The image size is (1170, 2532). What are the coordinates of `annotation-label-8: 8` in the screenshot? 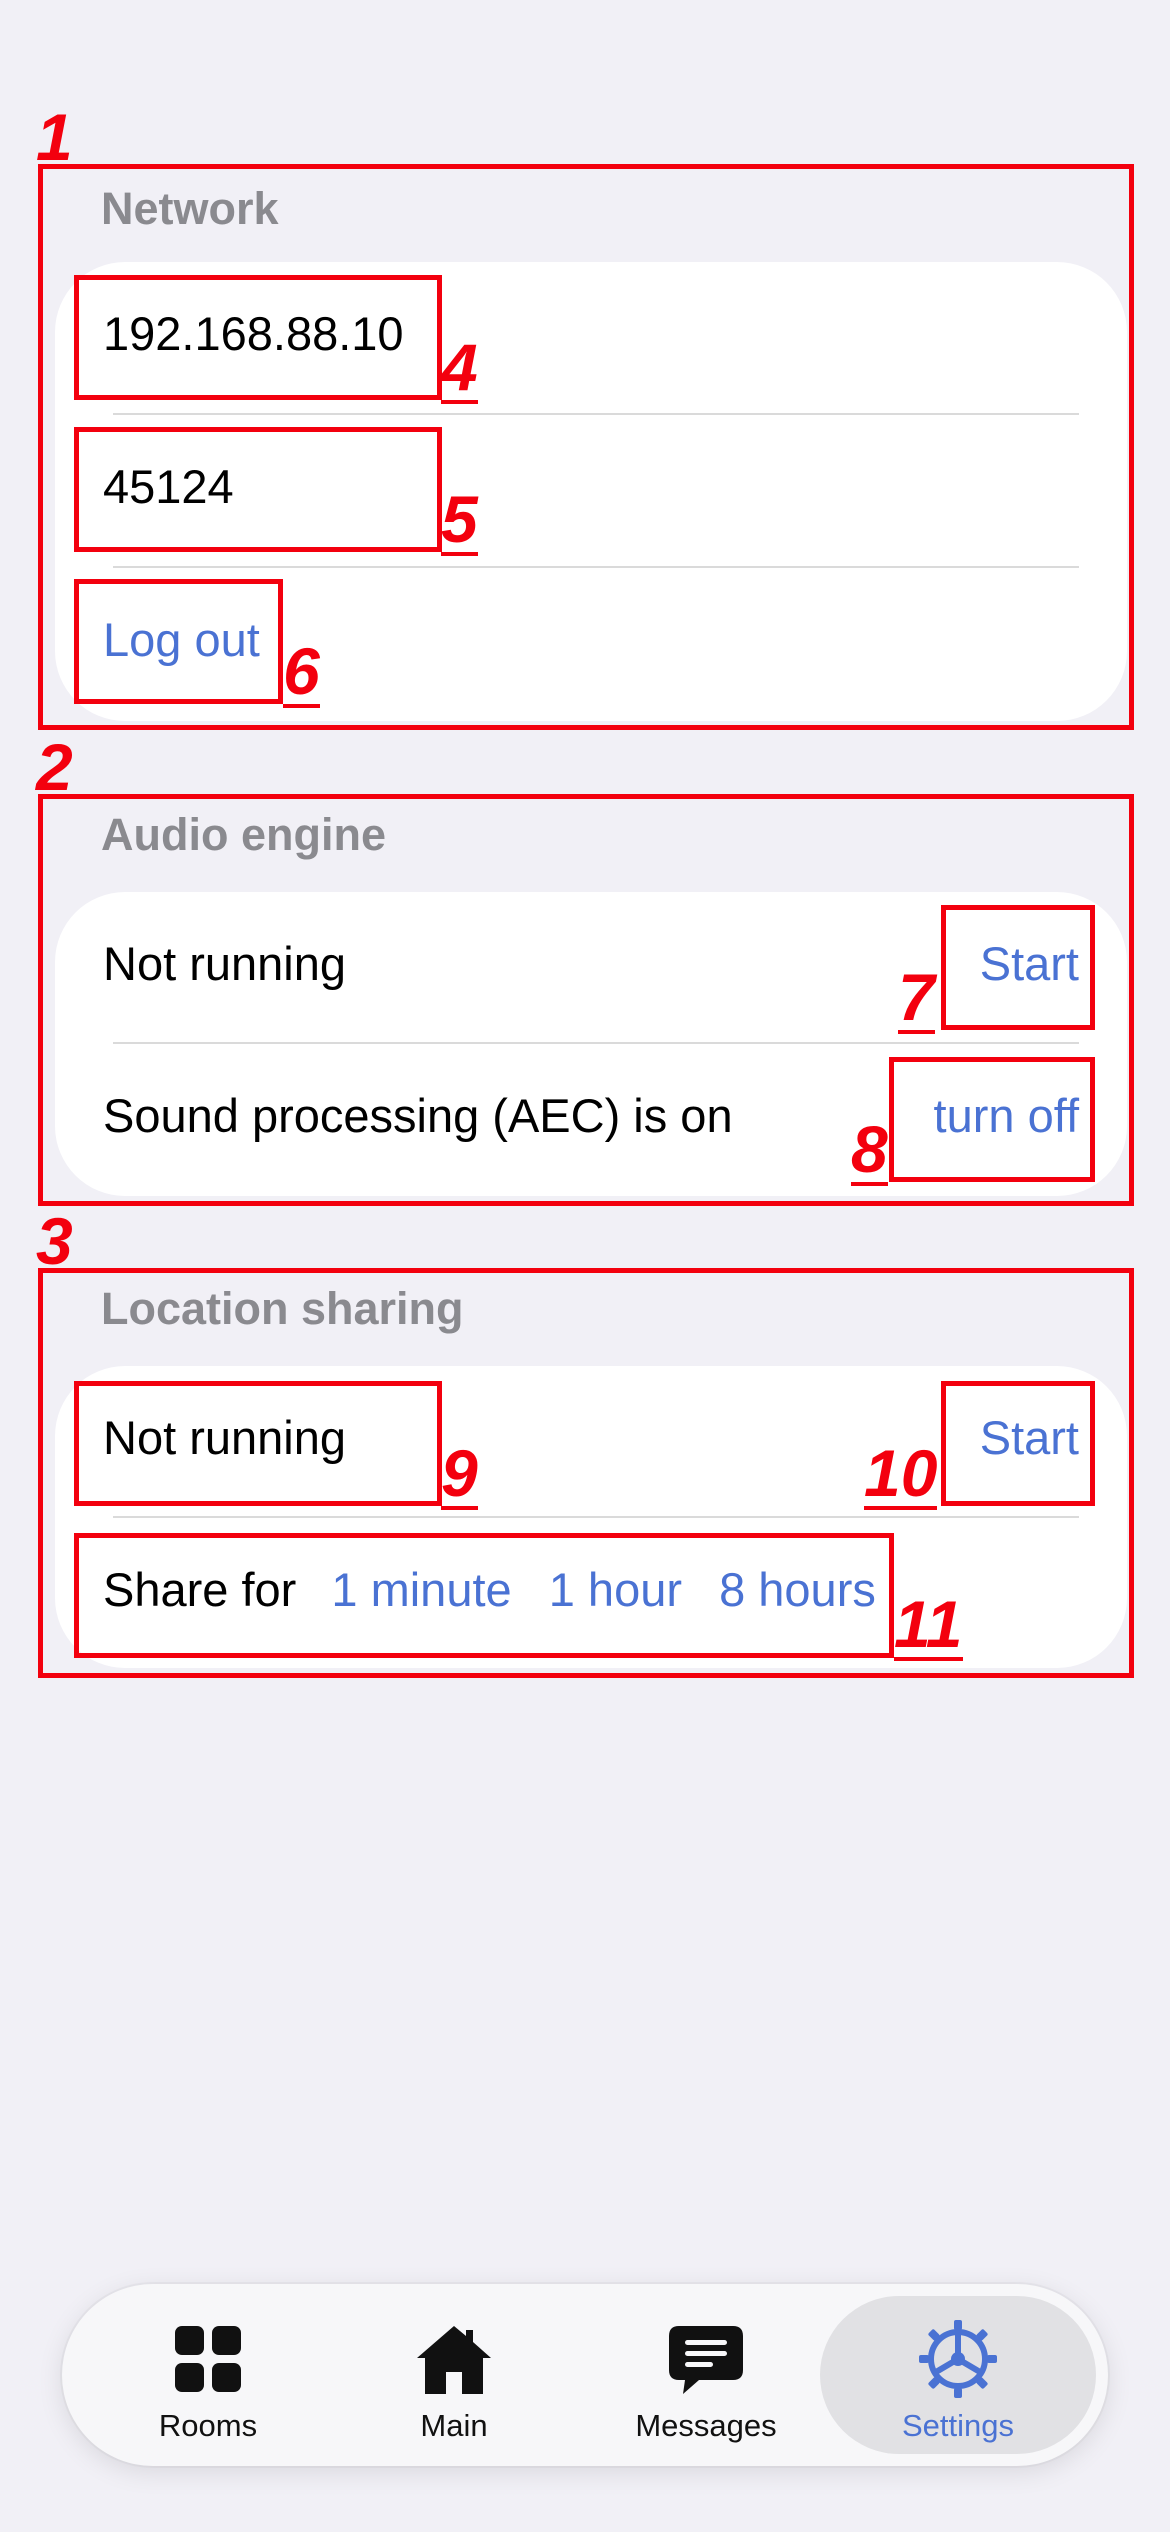 It's located at (869, 1149).